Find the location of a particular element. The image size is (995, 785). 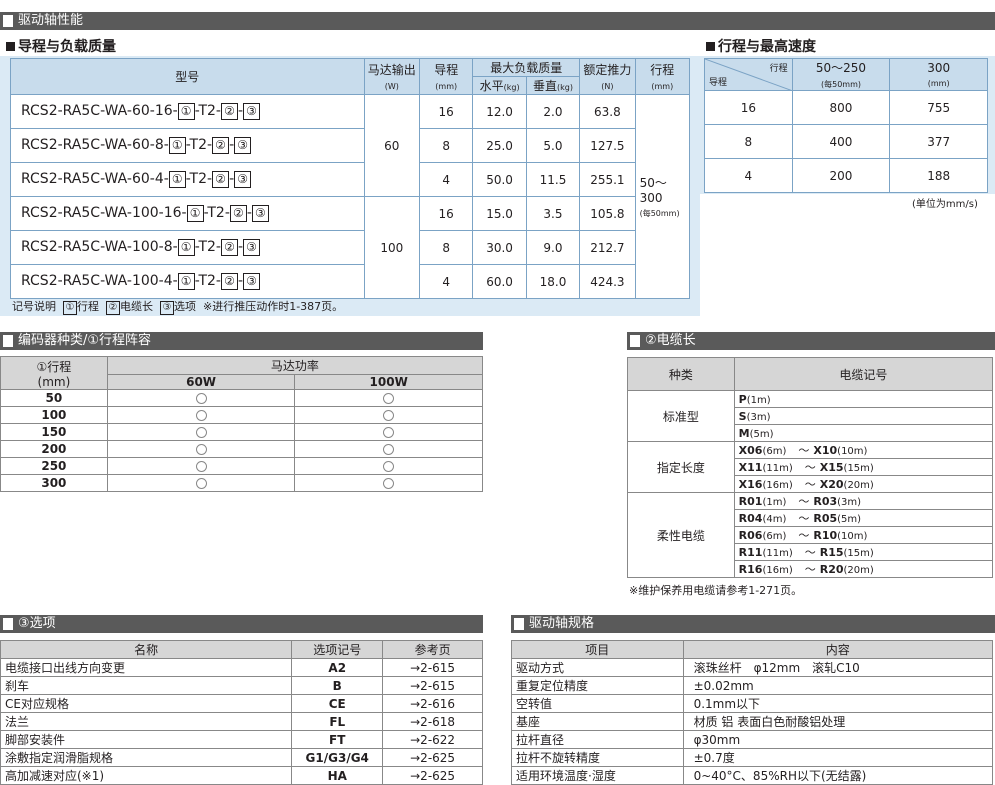

spec-content: φ30mm is located at coordinates (838, 739).